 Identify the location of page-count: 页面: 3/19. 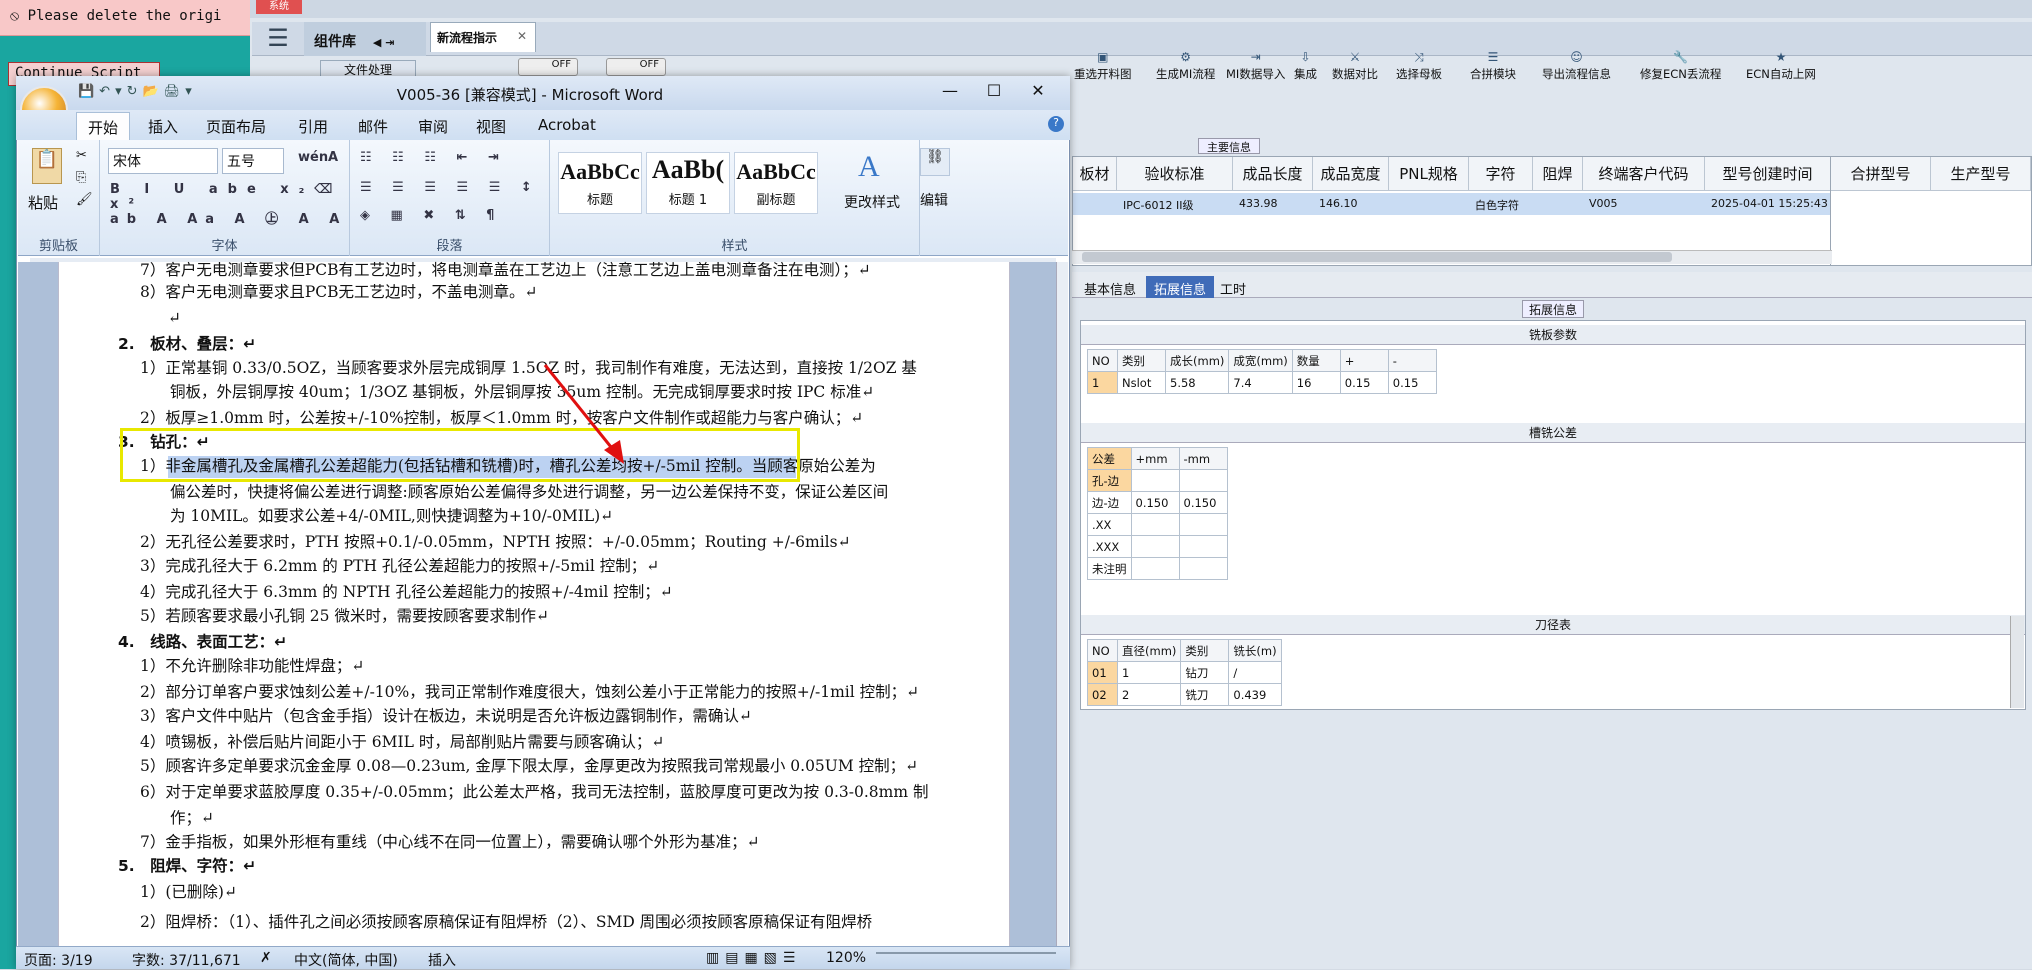
(58, 960).